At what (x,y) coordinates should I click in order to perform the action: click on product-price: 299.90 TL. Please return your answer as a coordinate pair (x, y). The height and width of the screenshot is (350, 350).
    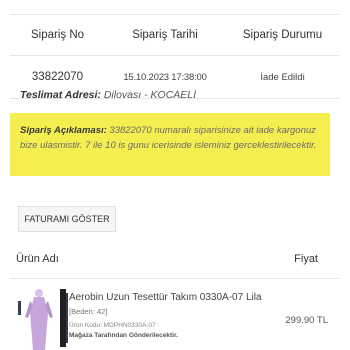
    Looking at the image, I should click on (306, 320).